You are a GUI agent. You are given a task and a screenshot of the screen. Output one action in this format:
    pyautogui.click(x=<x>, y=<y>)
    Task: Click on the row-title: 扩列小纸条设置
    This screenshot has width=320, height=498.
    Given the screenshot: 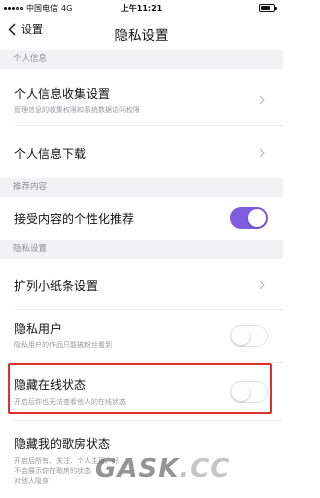 What is the action you would take?
    pyautogui.click(x=56, y=286)
    